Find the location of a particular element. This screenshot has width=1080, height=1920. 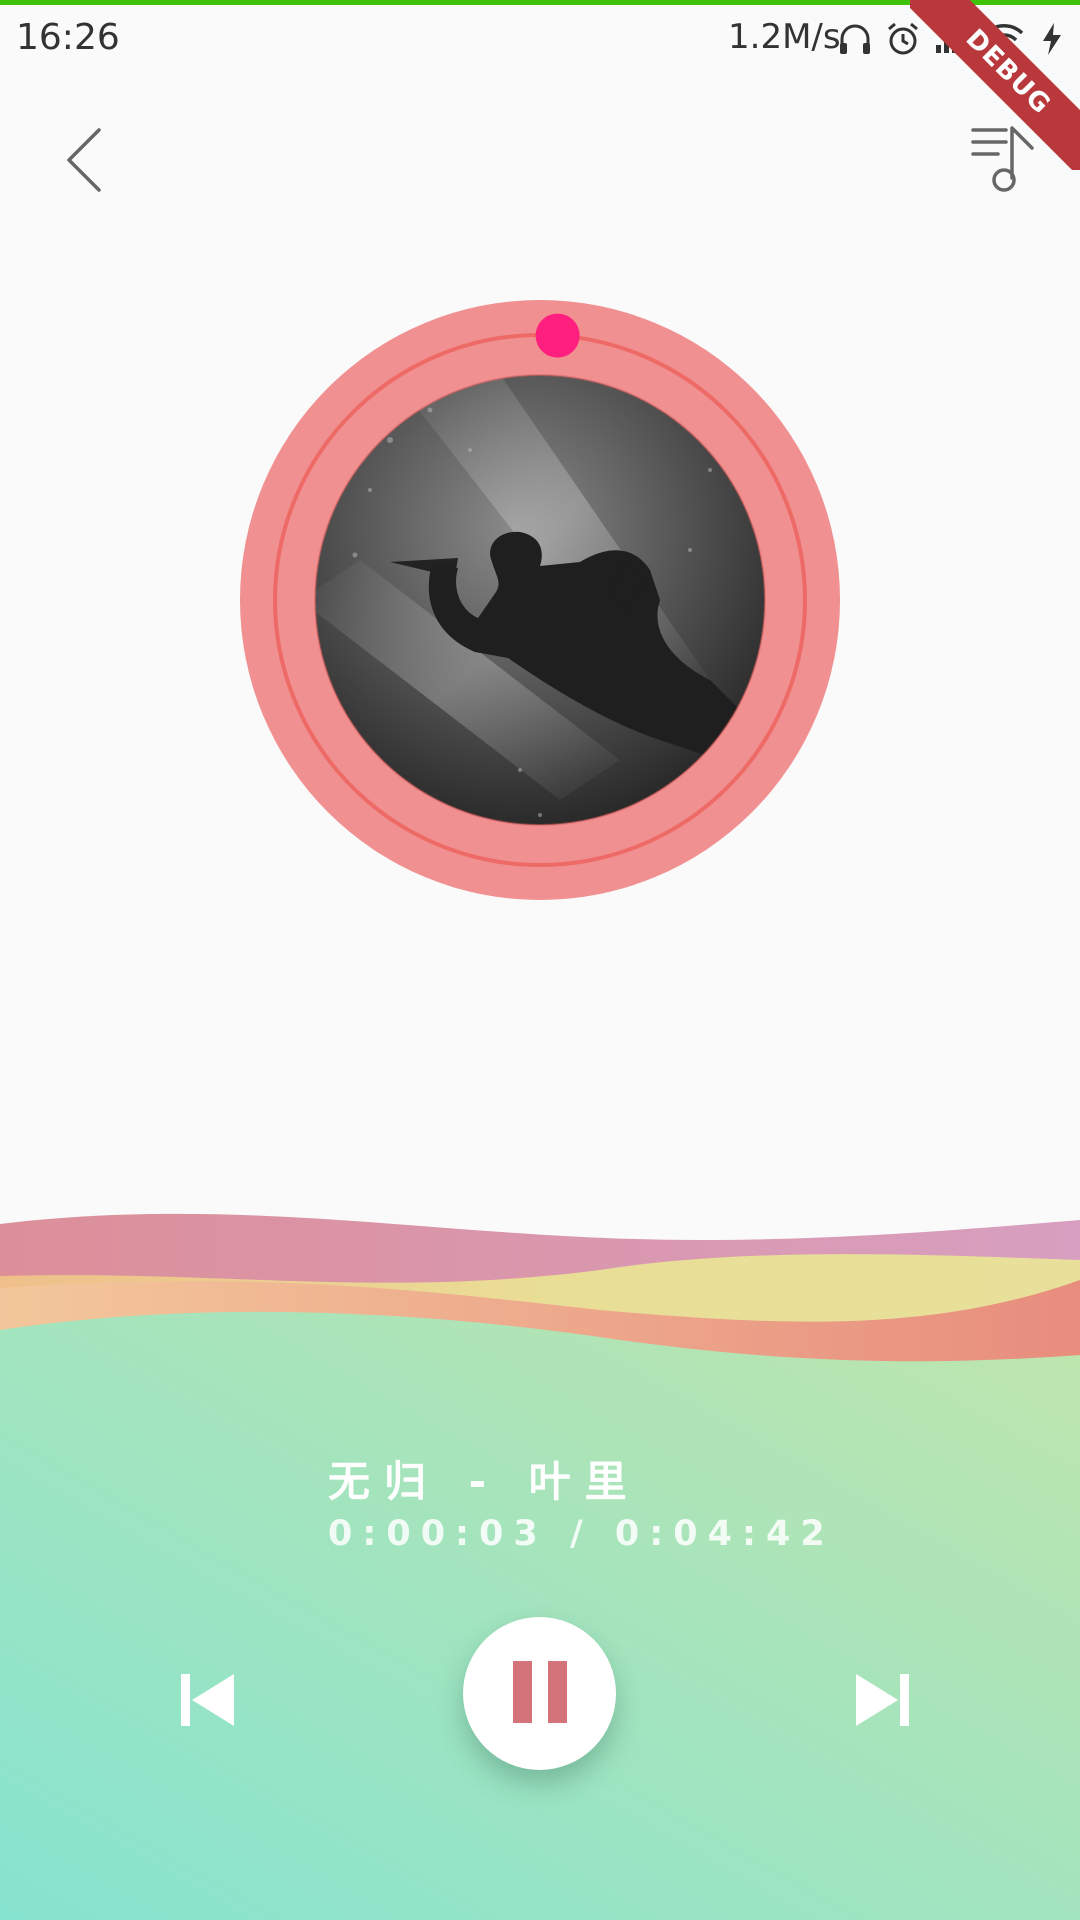

progress-thumb is located at coordinates (557, 335).